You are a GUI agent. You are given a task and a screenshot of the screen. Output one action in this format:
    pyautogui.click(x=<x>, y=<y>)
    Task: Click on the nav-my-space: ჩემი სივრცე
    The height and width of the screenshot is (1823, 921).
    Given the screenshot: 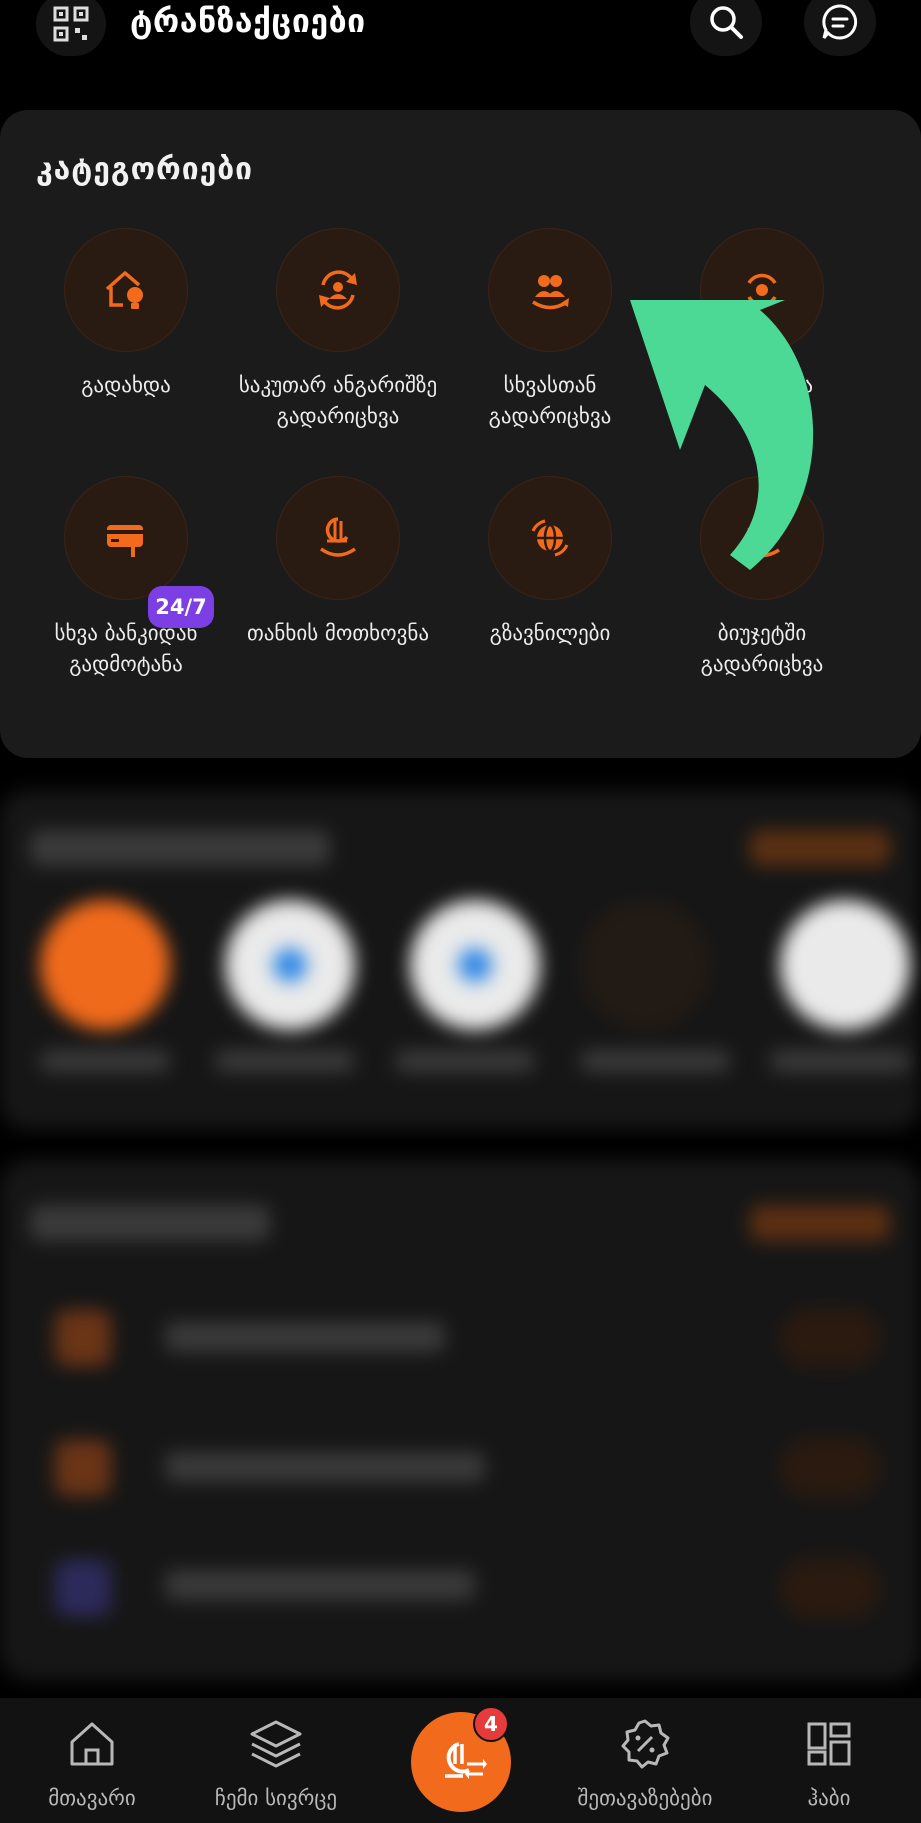 What is the action you would take?
    pyautogui.click(x=276, y=1762)
    